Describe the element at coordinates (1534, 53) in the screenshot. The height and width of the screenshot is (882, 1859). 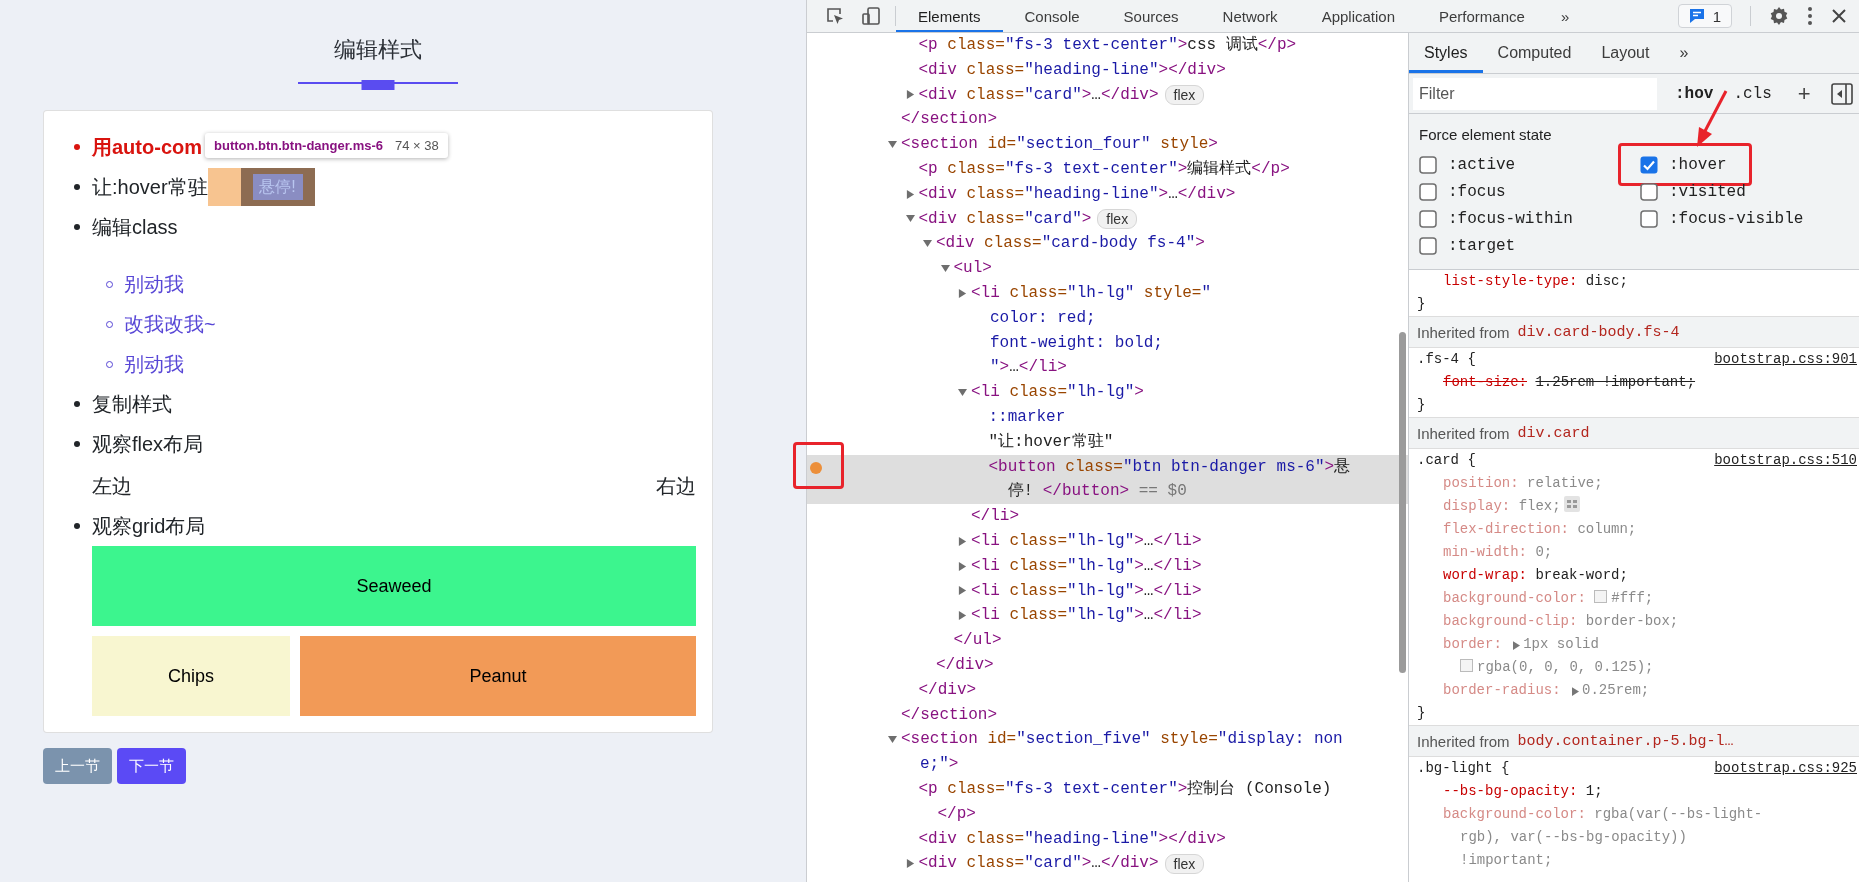
I see `styles-tab: Computed` at that location.